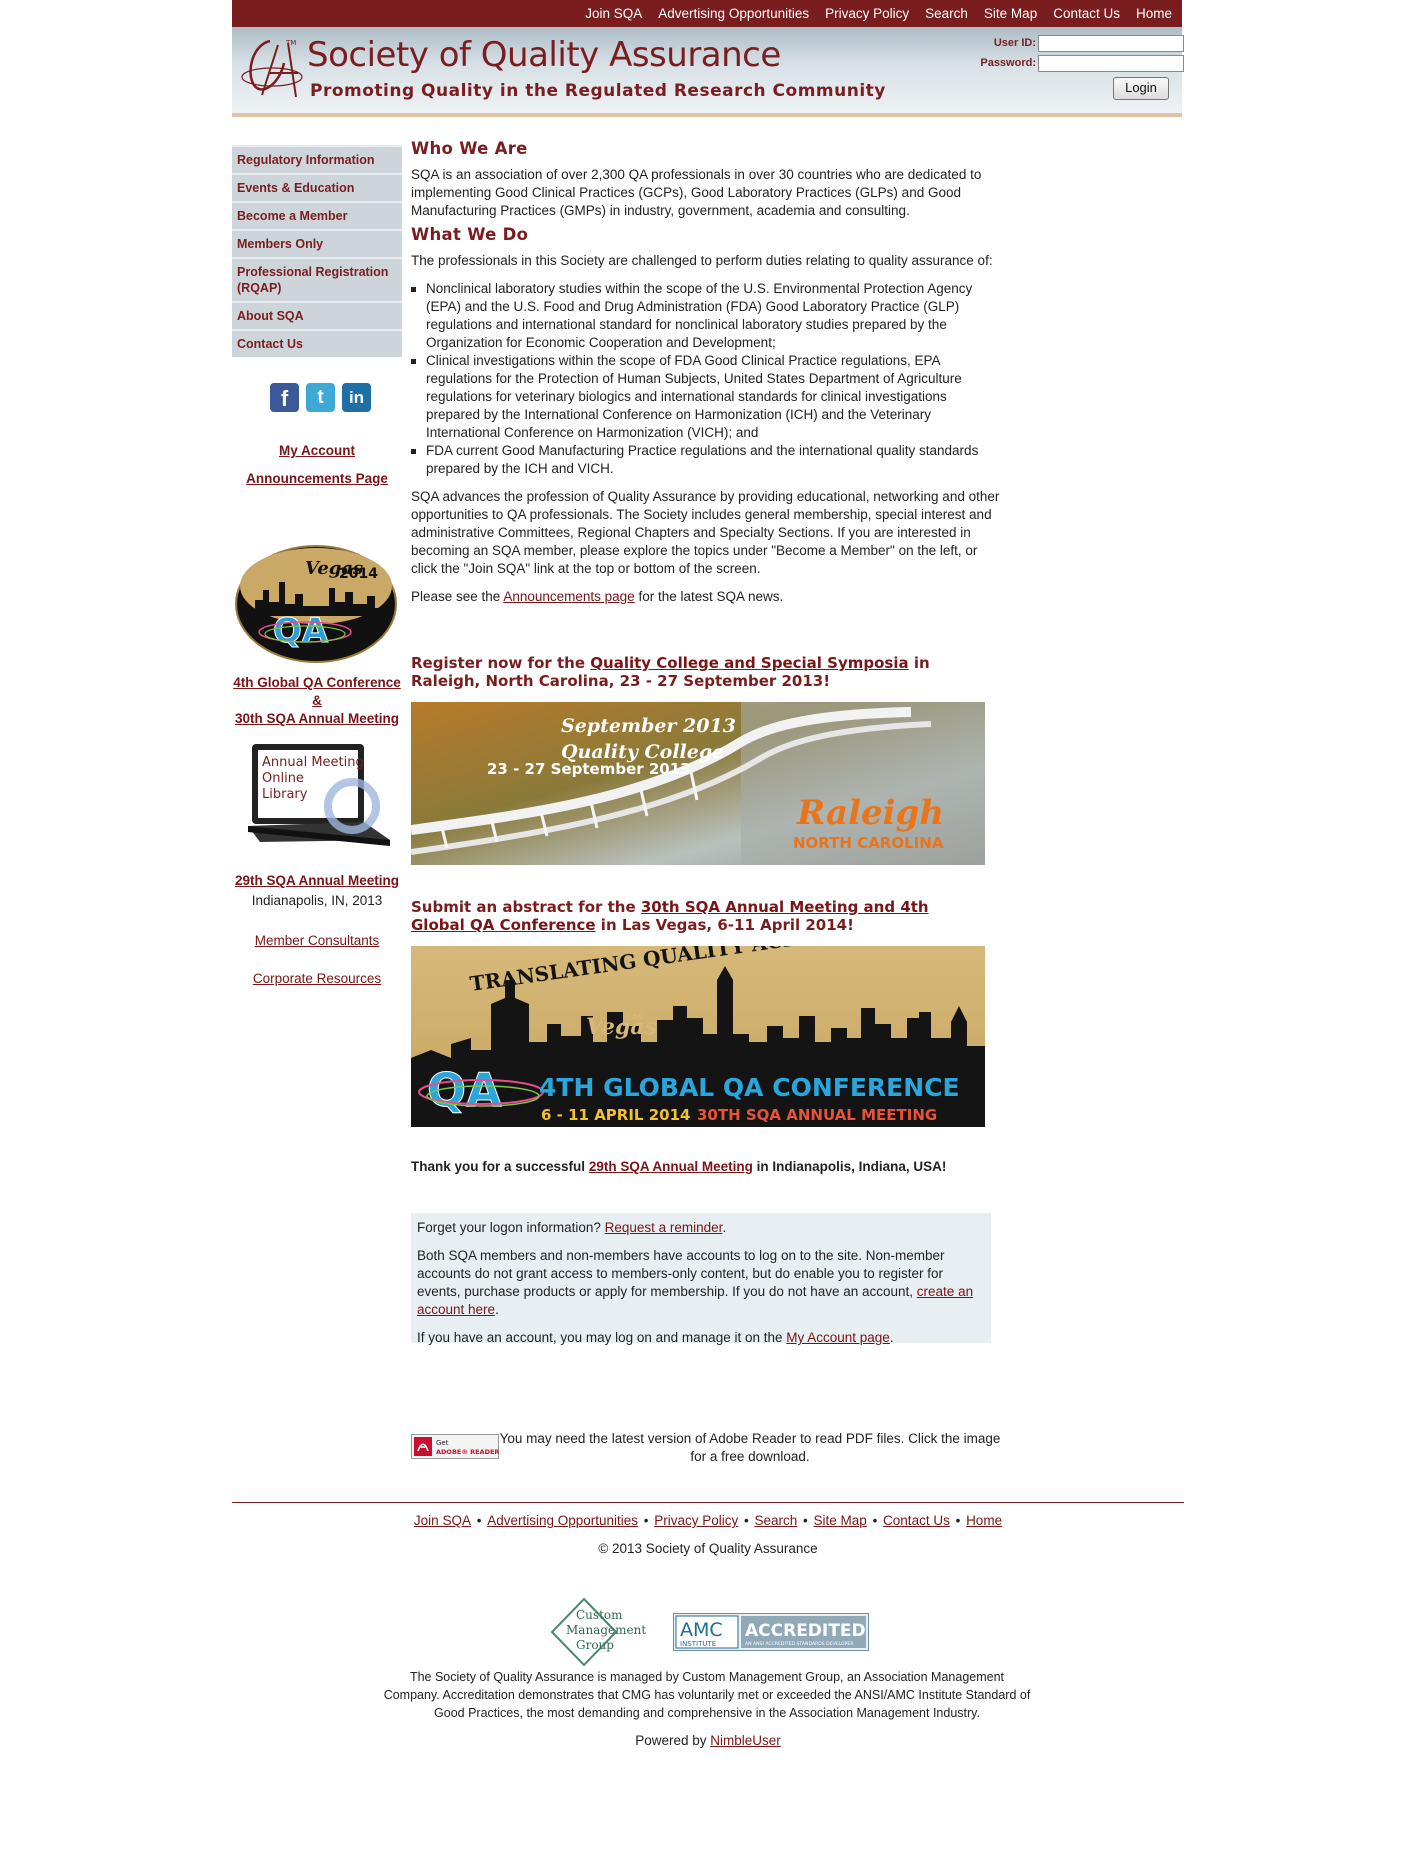 This screenshot has height=1850, width=1411. What do you see at coordinates (562, 1520) in the screenshot?
I see `footer-advertising: Advertising Opportunities` at bounding box center [562, 1520].